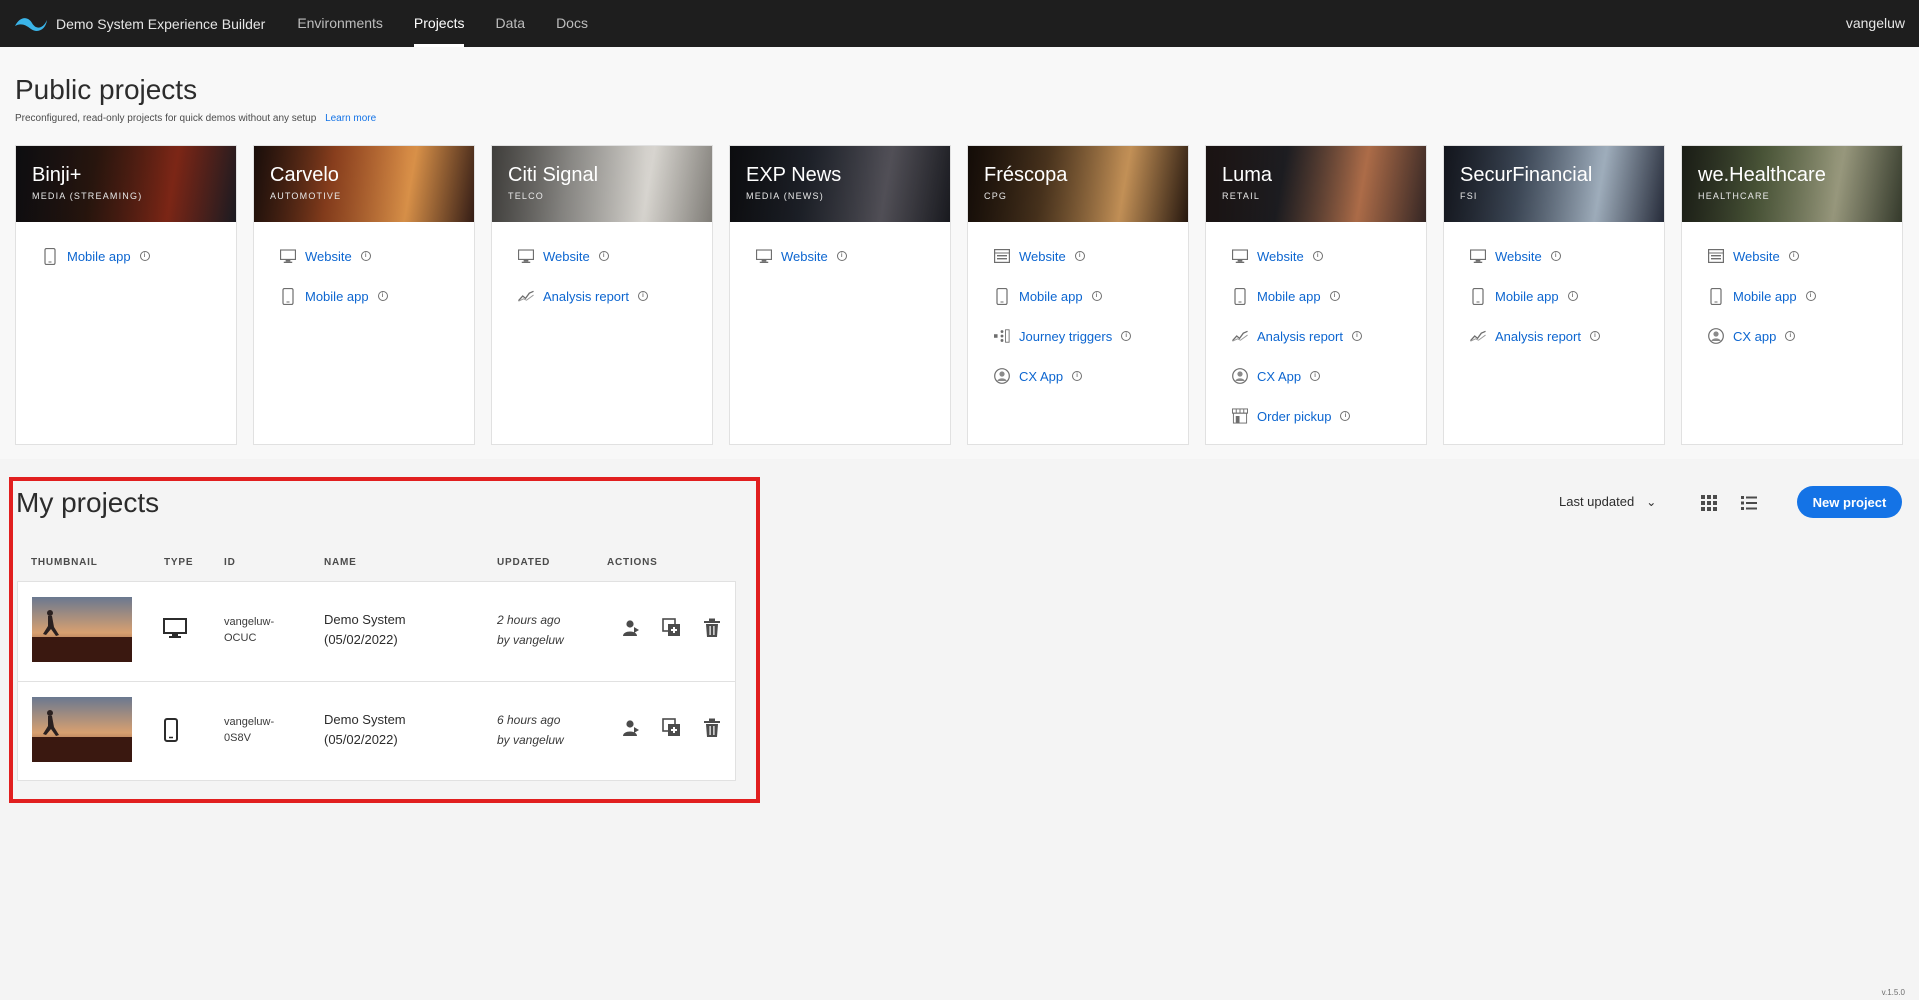 This screenshot has height=1000, width=1919. What do you see at coordinates (1754, 336) in the screenshot?
I see `card-link-label: CX app` at bounding box center [1754, 336].